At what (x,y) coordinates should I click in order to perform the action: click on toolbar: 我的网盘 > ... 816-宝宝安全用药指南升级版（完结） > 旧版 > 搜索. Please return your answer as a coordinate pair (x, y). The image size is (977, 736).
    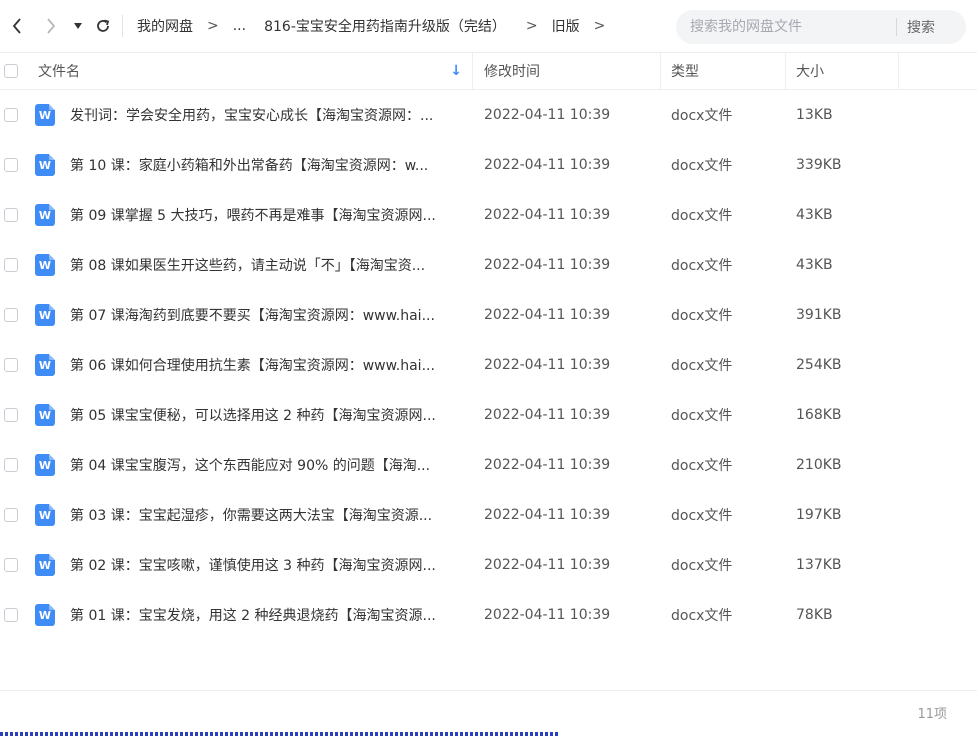
    Looking at the image, I should click on (488, 26).